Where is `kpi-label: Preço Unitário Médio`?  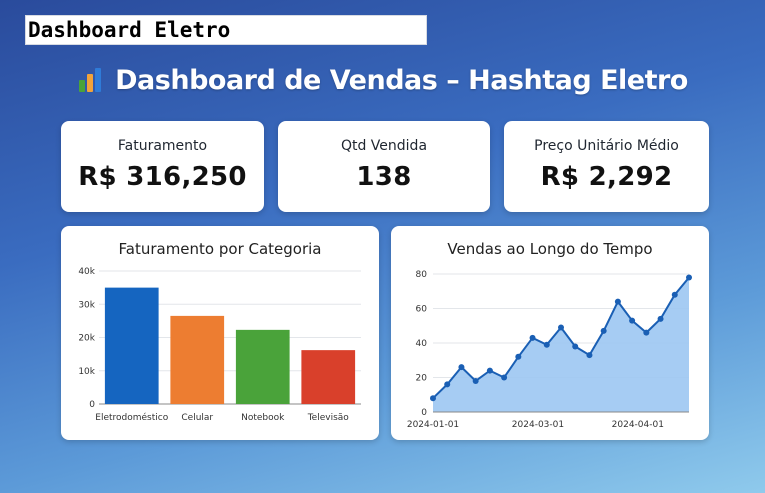
kpi-label: Preço Unitário Médio is located at coordinates (606, 146).